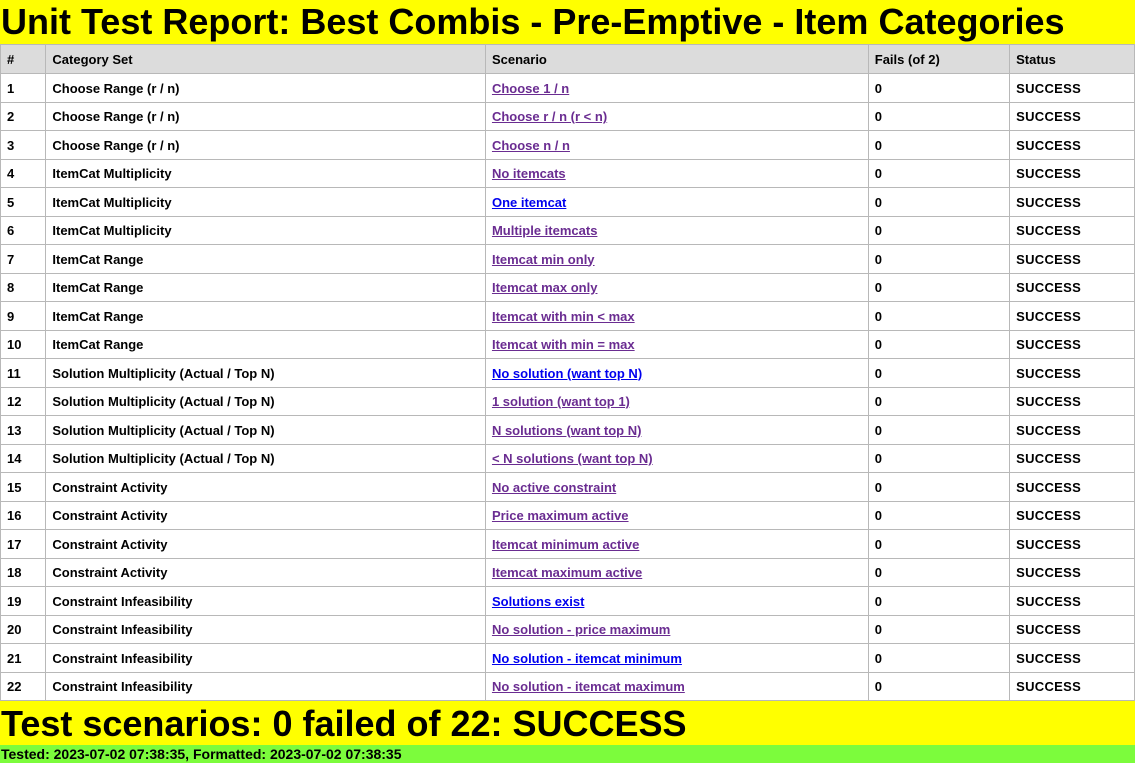 Image resolution: width=1135 pixels, height=769 pixels. I want to click on scenario-link: No solution (want top N), so click(567, 373).